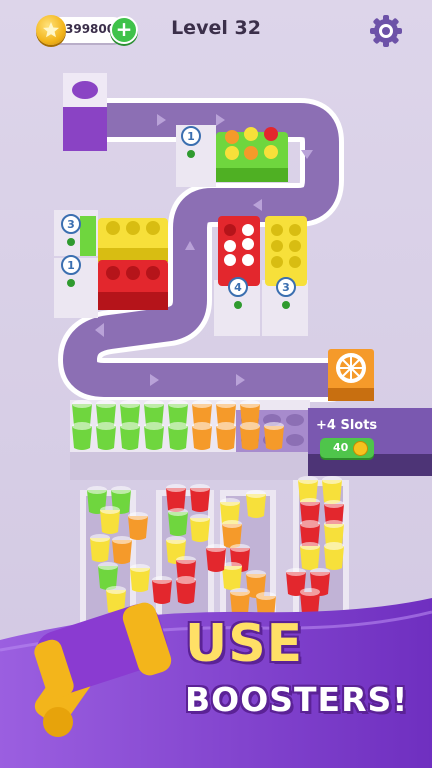 Image resolution: width=432 pixels, height=768 pixels. I want to click on extra-slots-label: +4 Slots, so click(347, 425).